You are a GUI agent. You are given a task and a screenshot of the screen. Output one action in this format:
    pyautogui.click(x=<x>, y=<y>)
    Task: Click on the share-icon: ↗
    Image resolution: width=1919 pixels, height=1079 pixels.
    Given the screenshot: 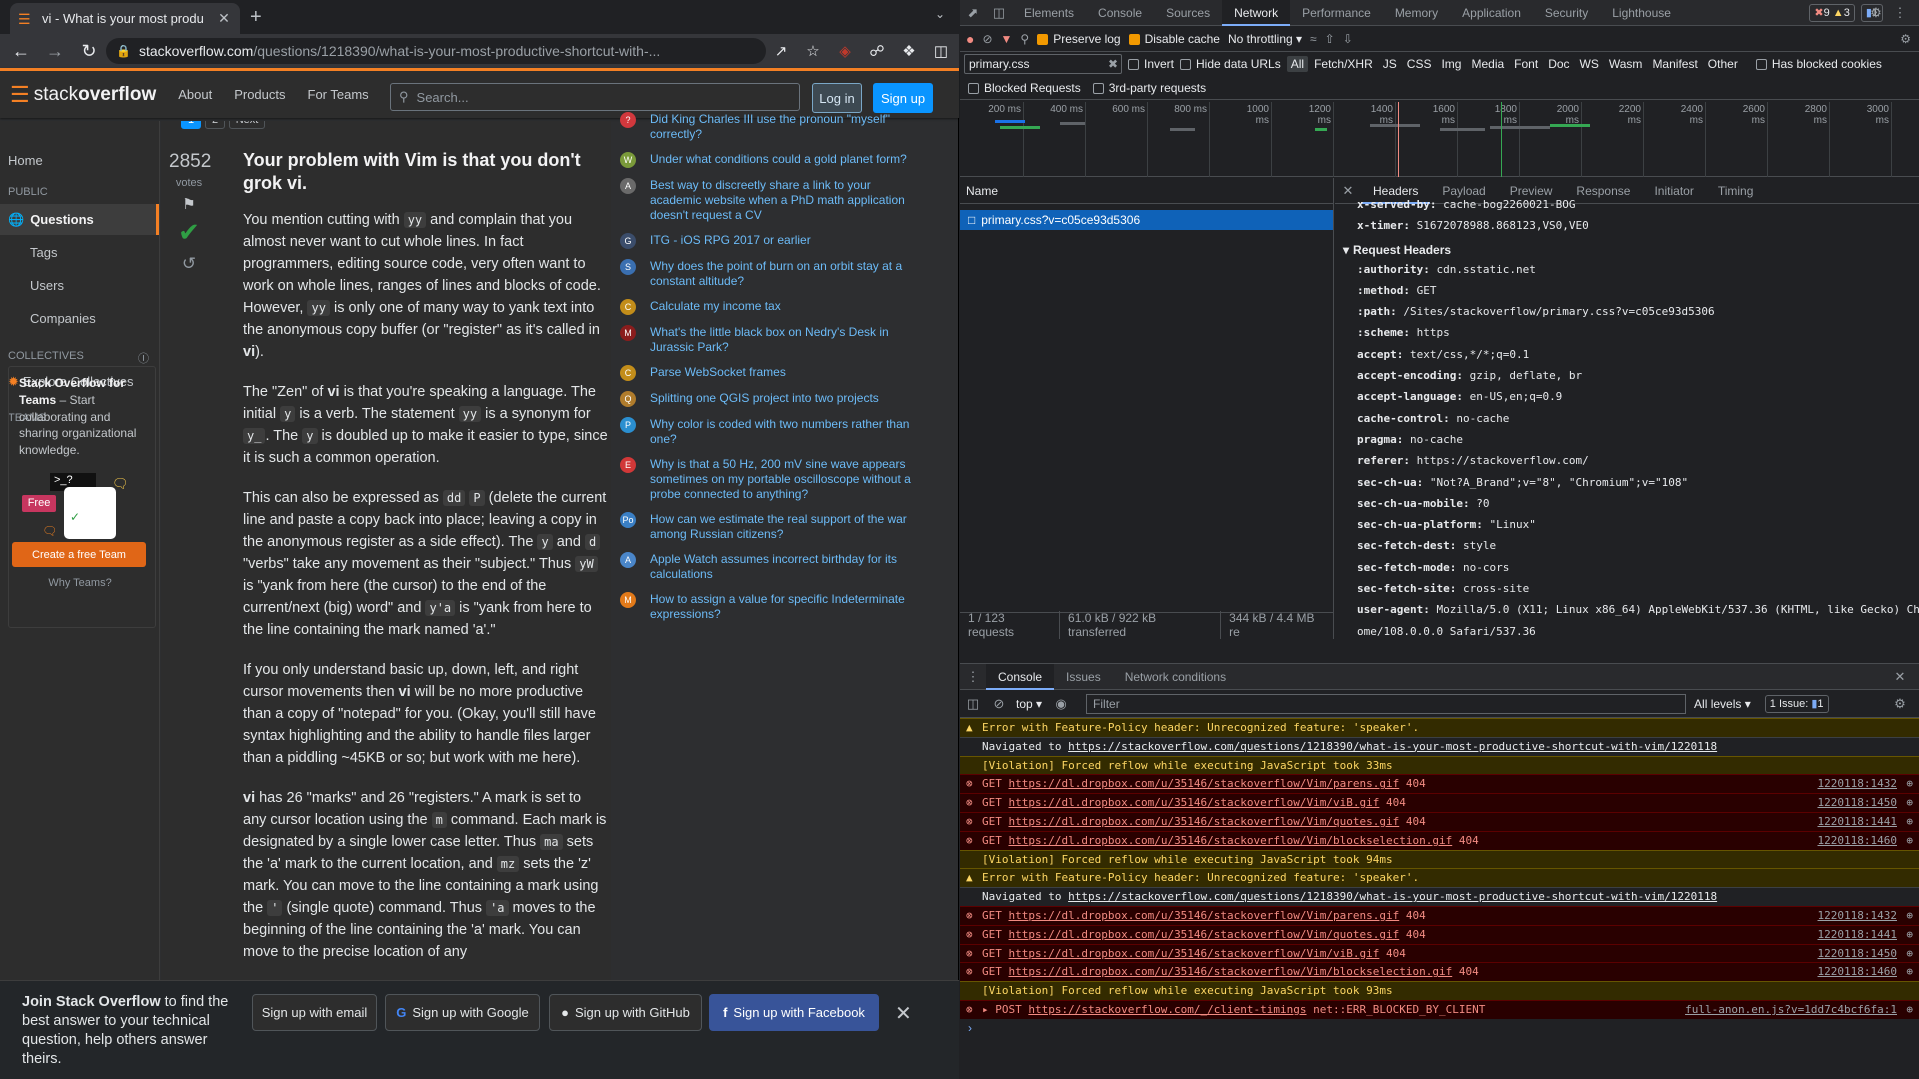 What is the action you would take?
    pyautogui.click(x=781, y=51)
    